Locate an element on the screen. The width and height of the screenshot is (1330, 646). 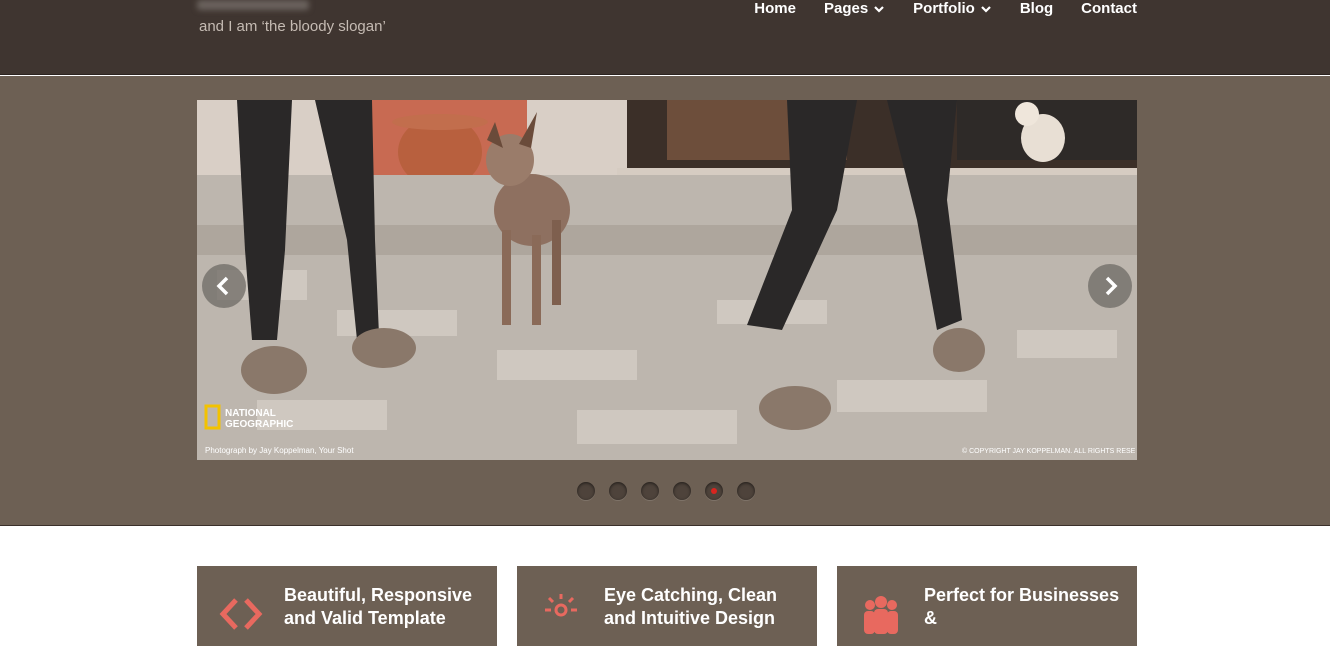
chevron-right-icon is located at coordinates (1111, 286).